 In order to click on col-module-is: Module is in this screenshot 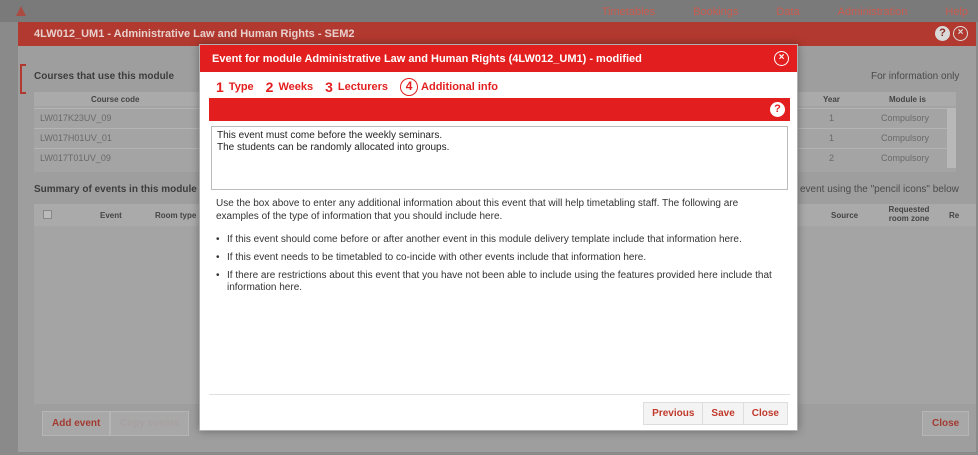, I will do `click(907, 99)`.